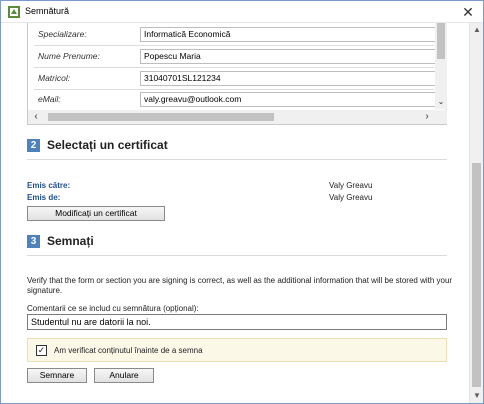  I want to click on nume-prenume-label: Nume Prenume:, so click(69, 56).